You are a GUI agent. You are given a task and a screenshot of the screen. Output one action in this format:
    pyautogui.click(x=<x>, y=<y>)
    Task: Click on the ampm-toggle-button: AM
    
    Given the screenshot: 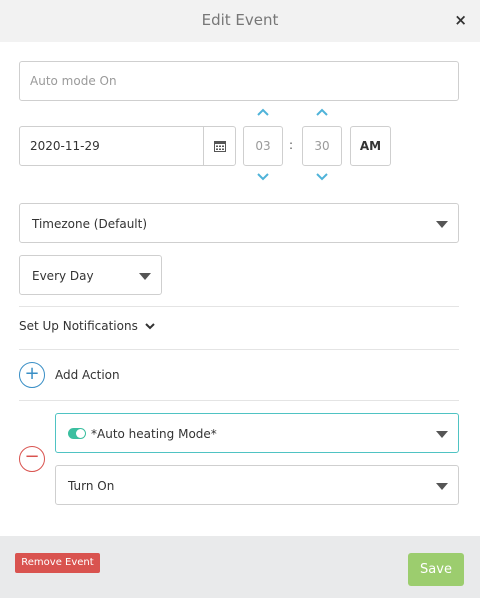 What is the action you would take?
    pyautogui.click(x=370, y=146)
    